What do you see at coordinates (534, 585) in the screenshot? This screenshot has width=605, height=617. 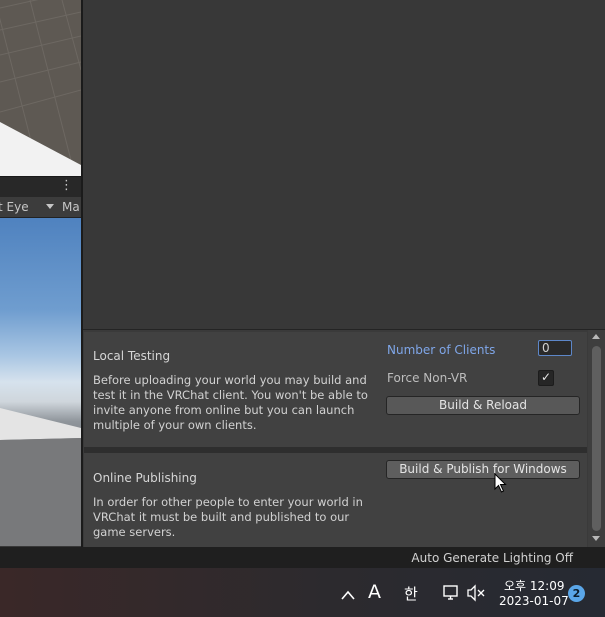 I see `clock-time: 오후 12:09` at bounding box center [534, 585].